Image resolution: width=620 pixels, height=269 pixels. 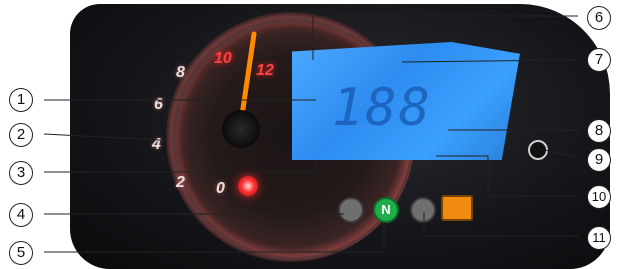 I want to click on callout-2: 2, so click(x=21, y=135).